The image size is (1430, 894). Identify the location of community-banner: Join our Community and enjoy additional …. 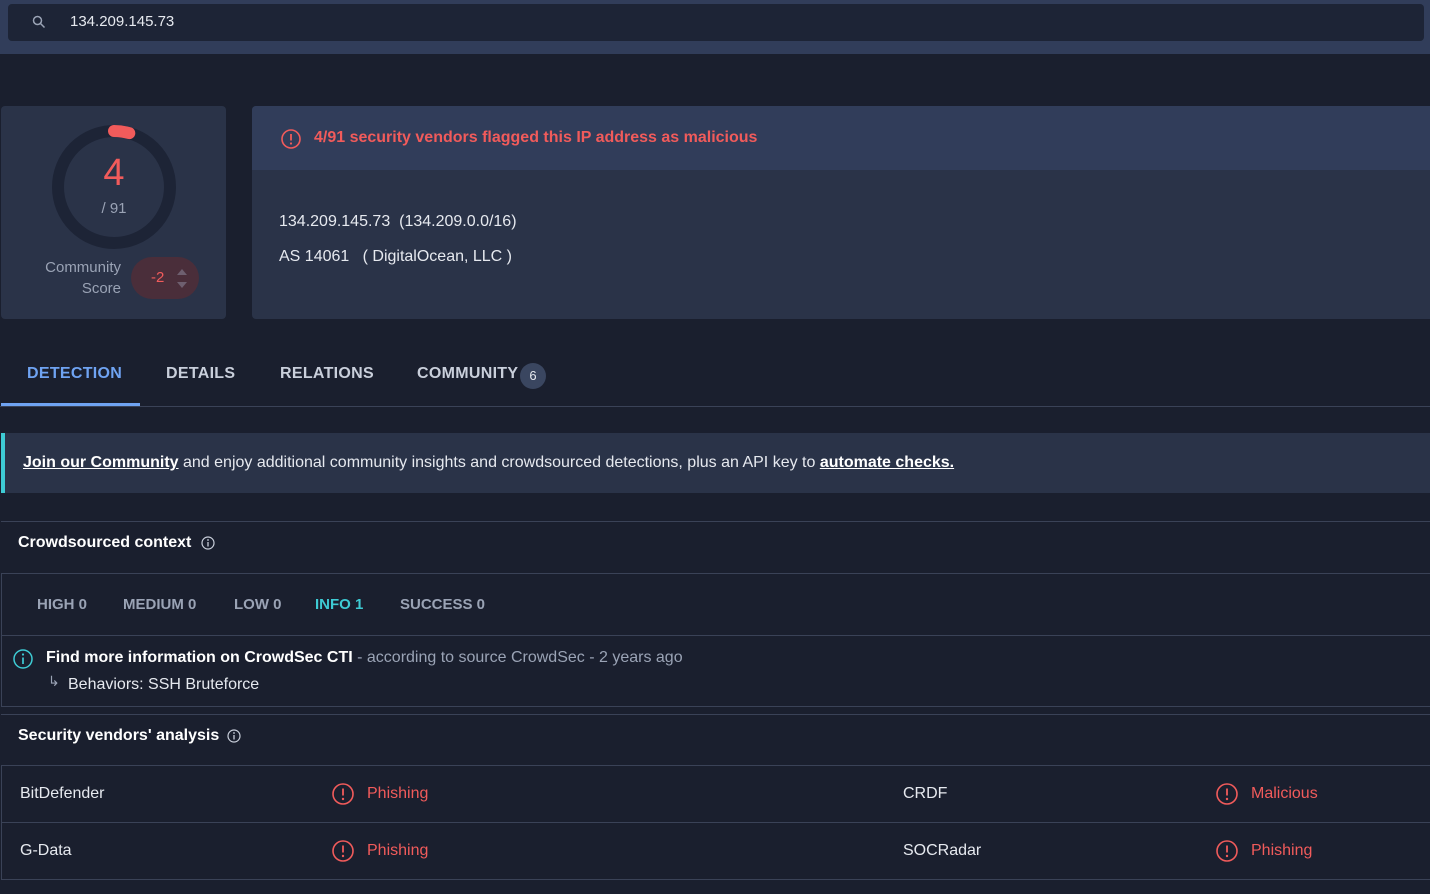
(715, 463).